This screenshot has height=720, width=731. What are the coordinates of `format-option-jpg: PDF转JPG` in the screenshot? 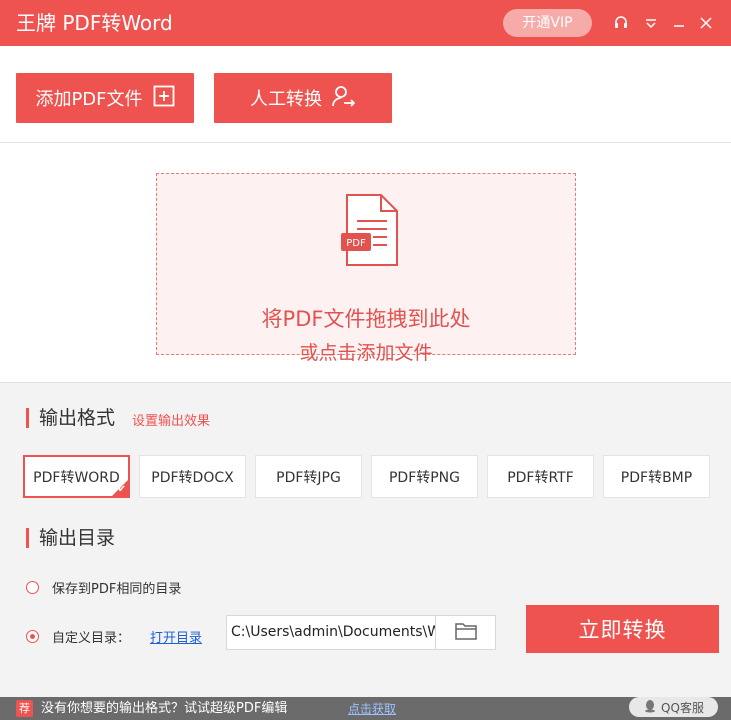 It's located at (308, 476).